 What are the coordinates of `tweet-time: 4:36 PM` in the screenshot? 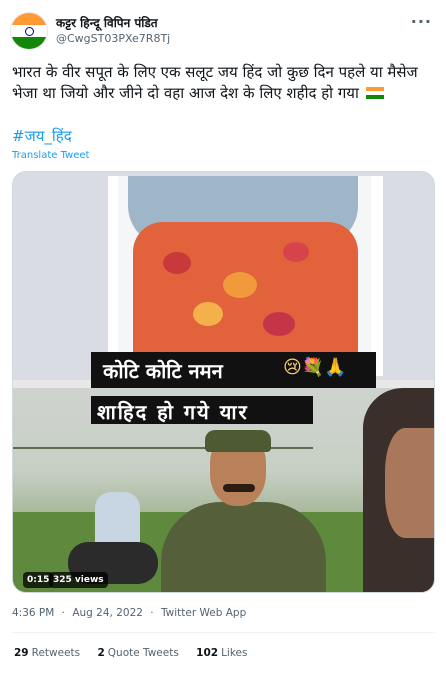 It's located at (33, 613).